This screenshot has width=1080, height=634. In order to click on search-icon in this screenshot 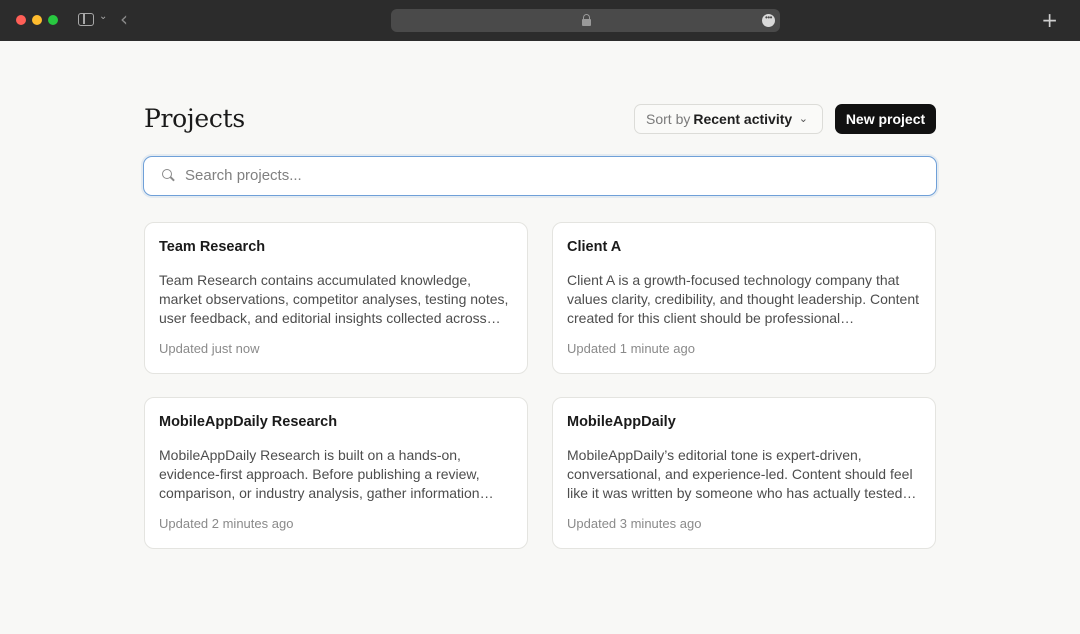, I will do `click(168, 175)`.